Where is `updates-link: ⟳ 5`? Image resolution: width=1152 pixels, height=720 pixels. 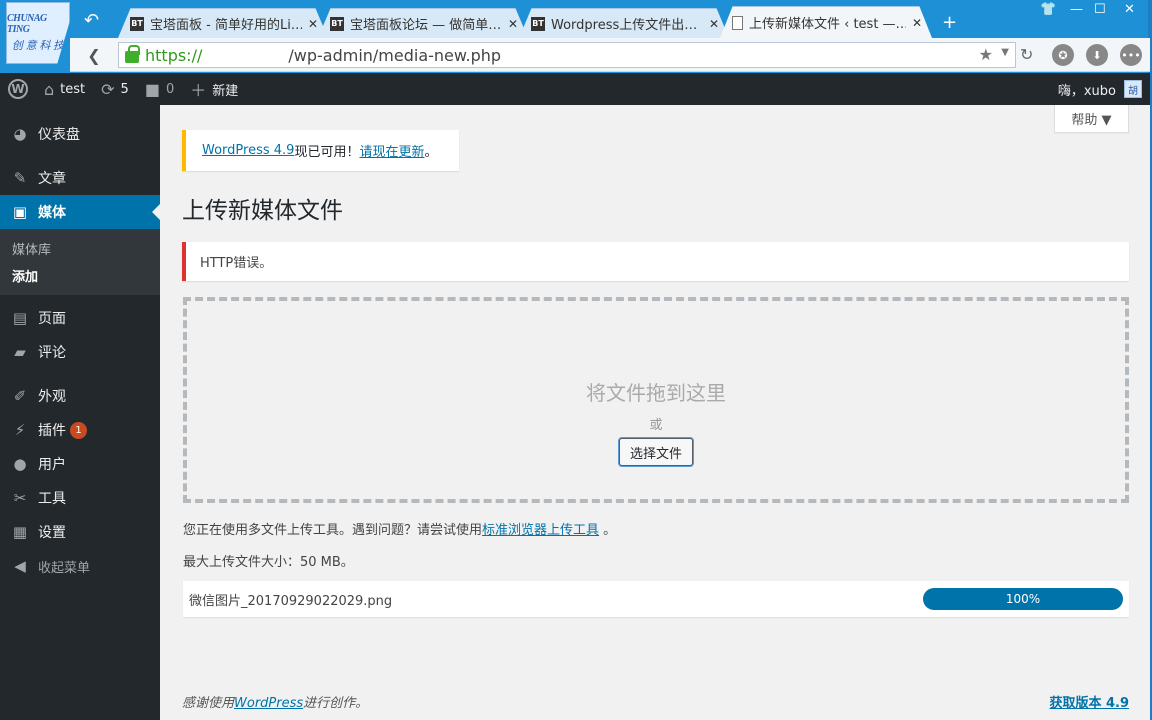 updates-link: ⟳ 5 is located at coordinates (115, 89).